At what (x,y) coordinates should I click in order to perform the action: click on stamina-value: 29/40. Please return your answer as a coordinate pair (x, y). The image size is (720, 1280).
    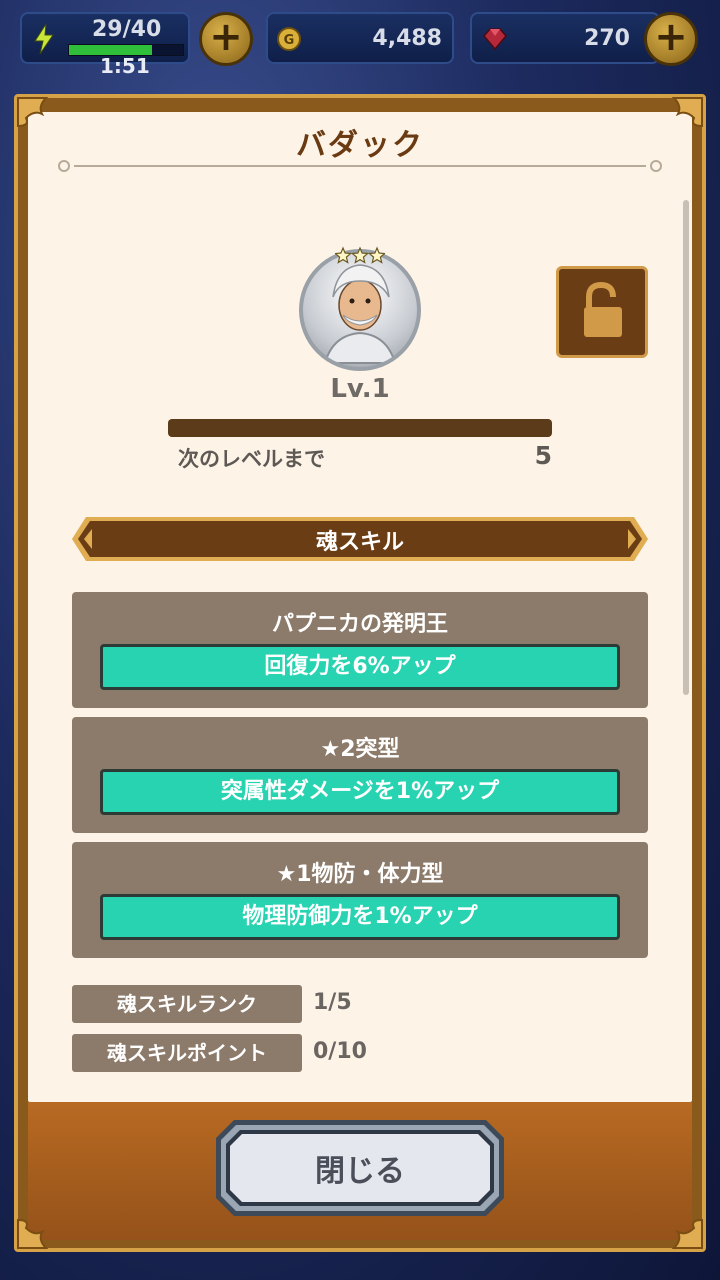
    Looking at the image, I should click on (127, 29).